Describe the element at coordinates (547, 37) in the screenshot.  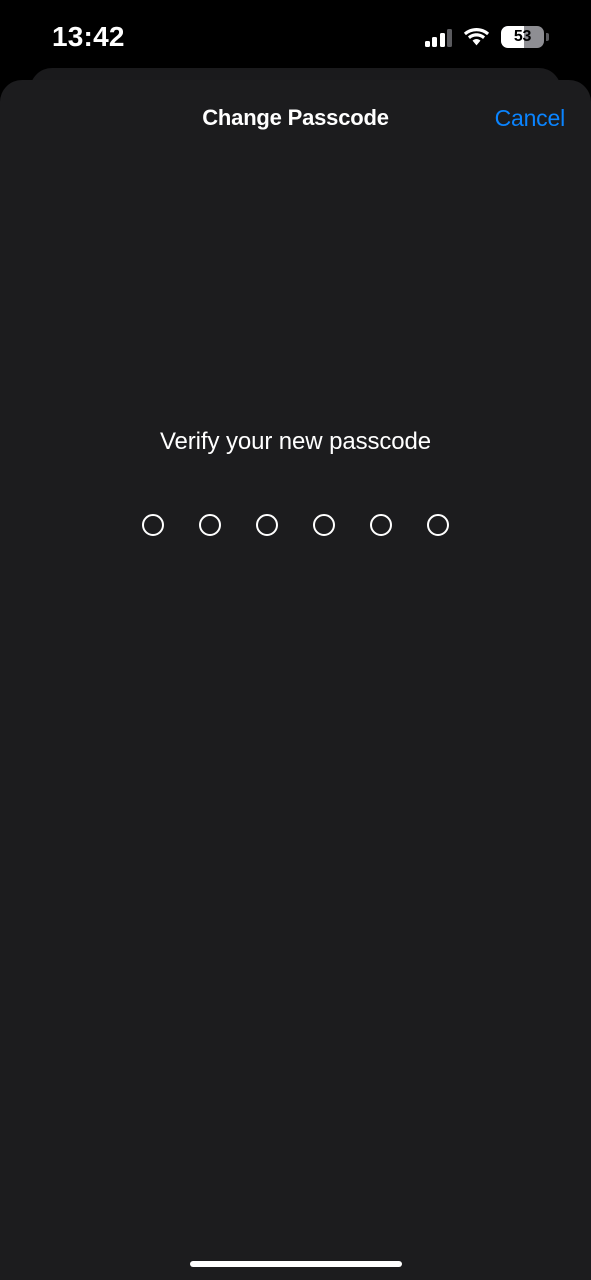
I see `battery-cap-icon` at that location.